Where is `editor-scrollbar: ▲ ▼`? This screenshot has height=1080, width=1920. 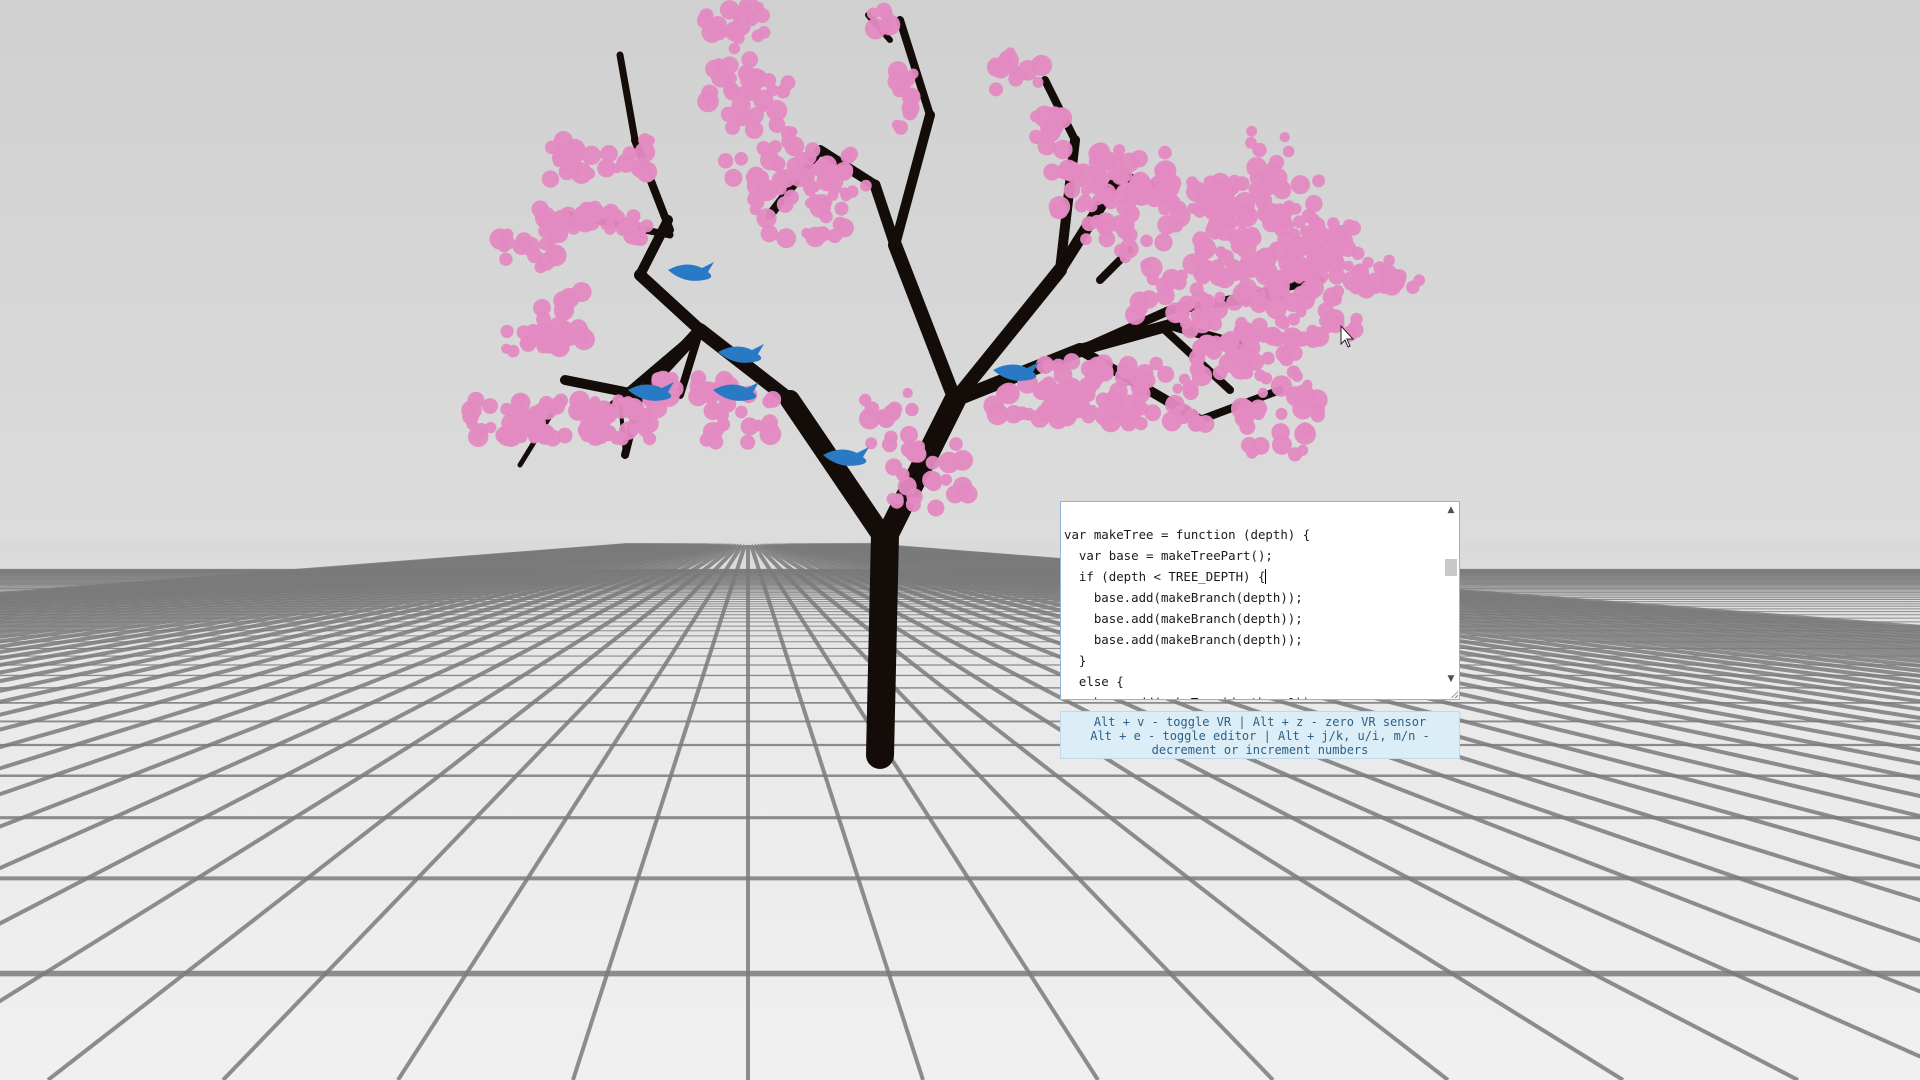
editor-scrollbar: ▲ ▼ is located at coordinates (1451, 600).